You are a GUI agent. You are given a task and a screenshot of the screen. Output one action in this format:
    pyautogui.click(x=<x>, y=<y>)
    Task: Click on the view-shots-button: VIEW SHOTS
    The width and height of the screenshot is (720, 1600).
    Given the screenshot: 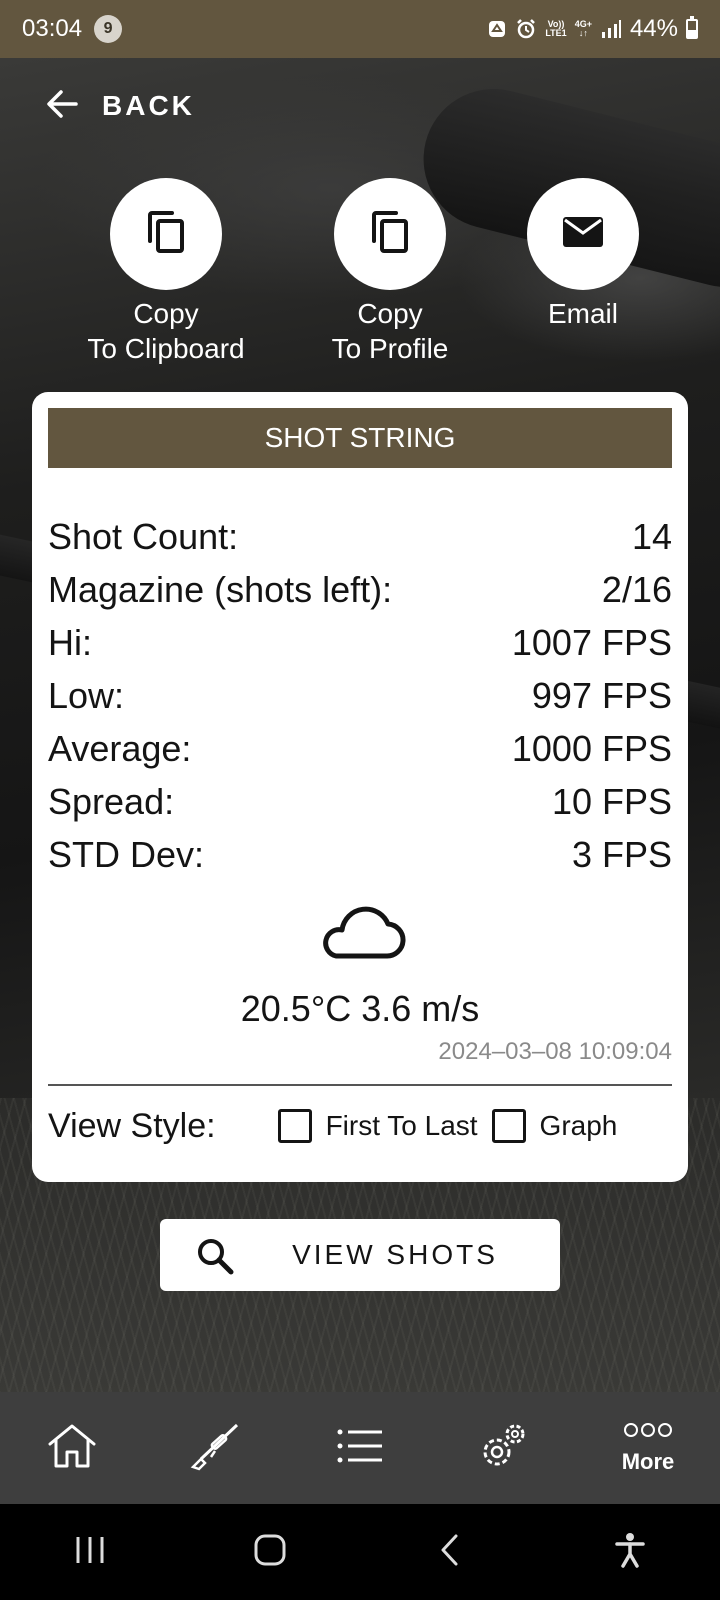 What is the action you would take?
    pyautogui.click(x=360, y=1255)
    